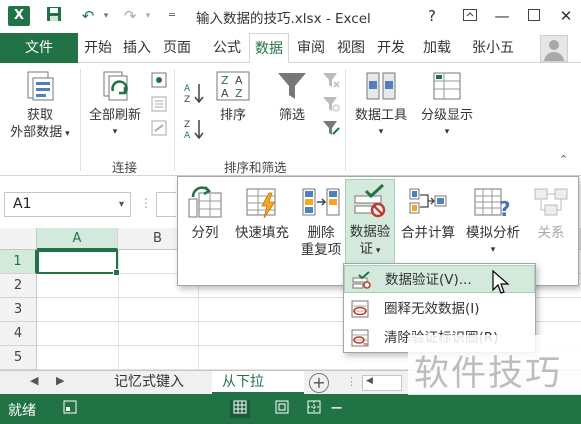 Image resolution: width=581 pixels, height=424 pixels. I want to click on sort-button: Z A A Z 排序, so click(233, 111).